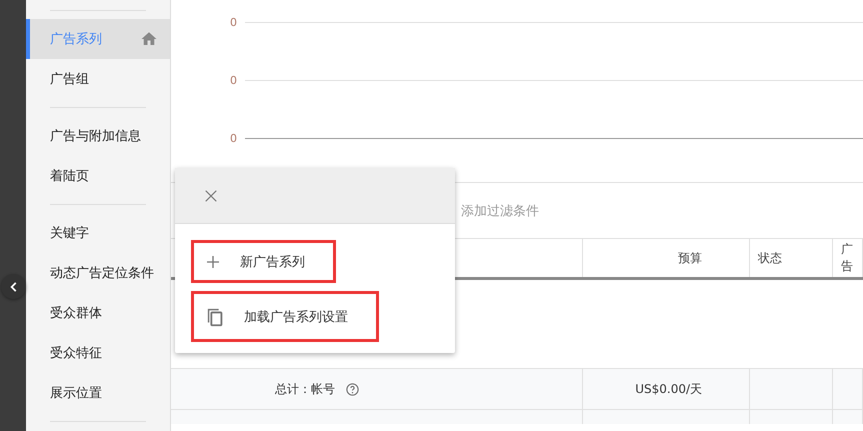 This screenshot has height=431, width=863. I want to click on nav-item: 展示位置, so click(98, 393).